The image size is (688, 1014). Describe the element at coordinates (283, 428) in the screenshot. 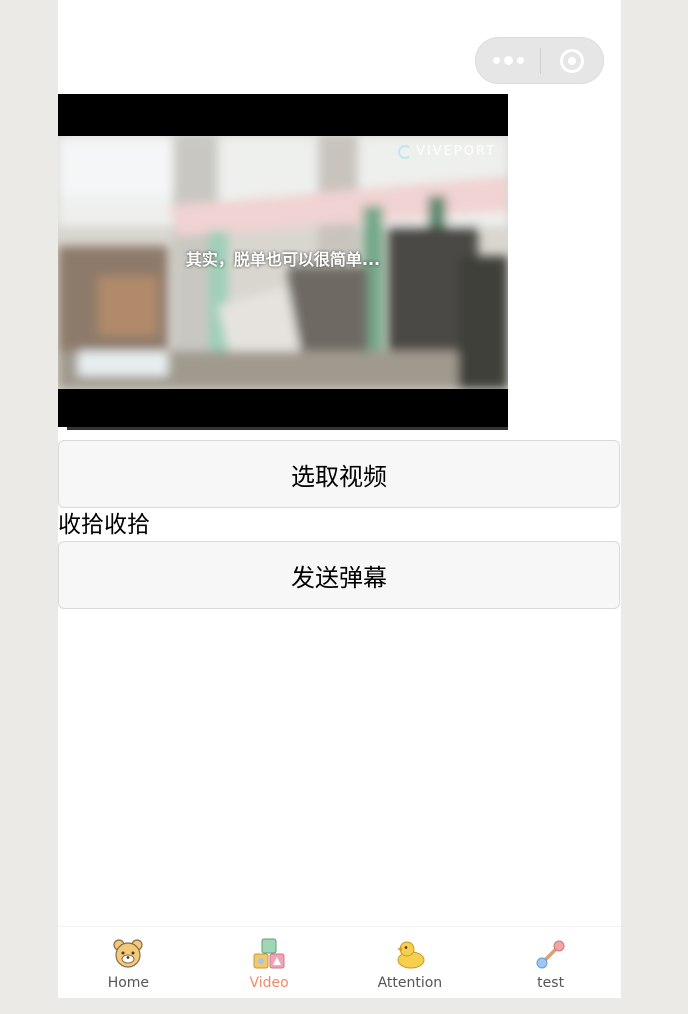

I see `video-progress-bar` at that location.